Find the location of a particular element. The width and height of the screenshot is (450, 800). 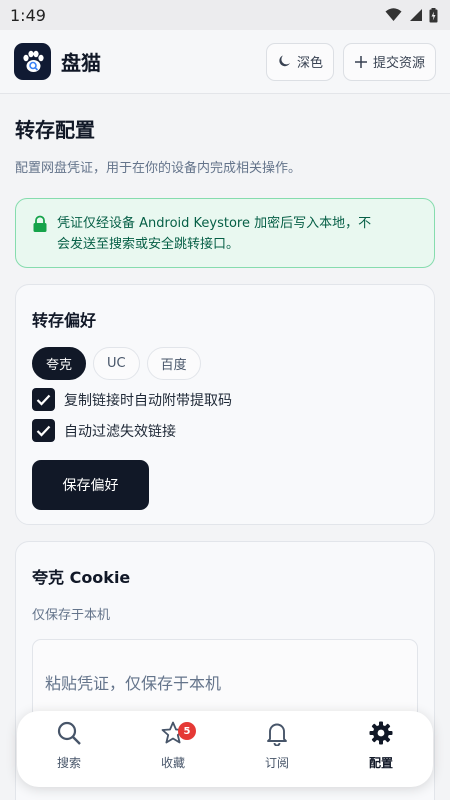

bell-icon is located at coordinates (277, 734).